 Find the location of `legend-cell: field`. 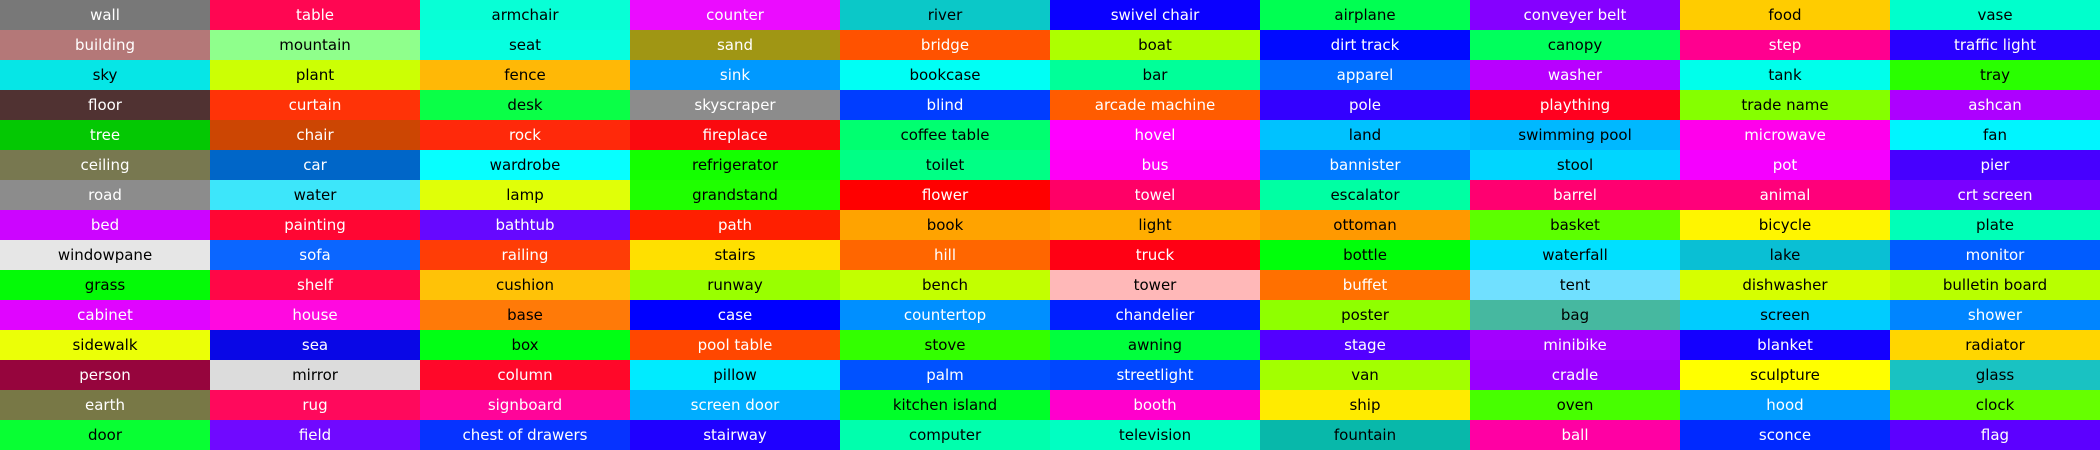

legend-cell: field is located at coordinates (315, 435).